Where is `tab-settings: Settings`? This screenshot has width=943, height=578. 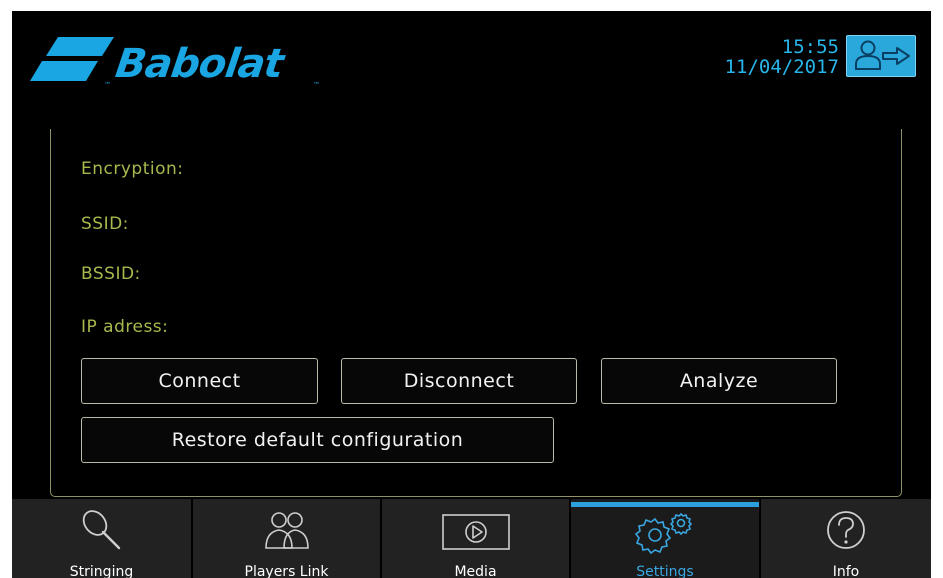 tab-settings: Settings is located at coordinates (665, 538).